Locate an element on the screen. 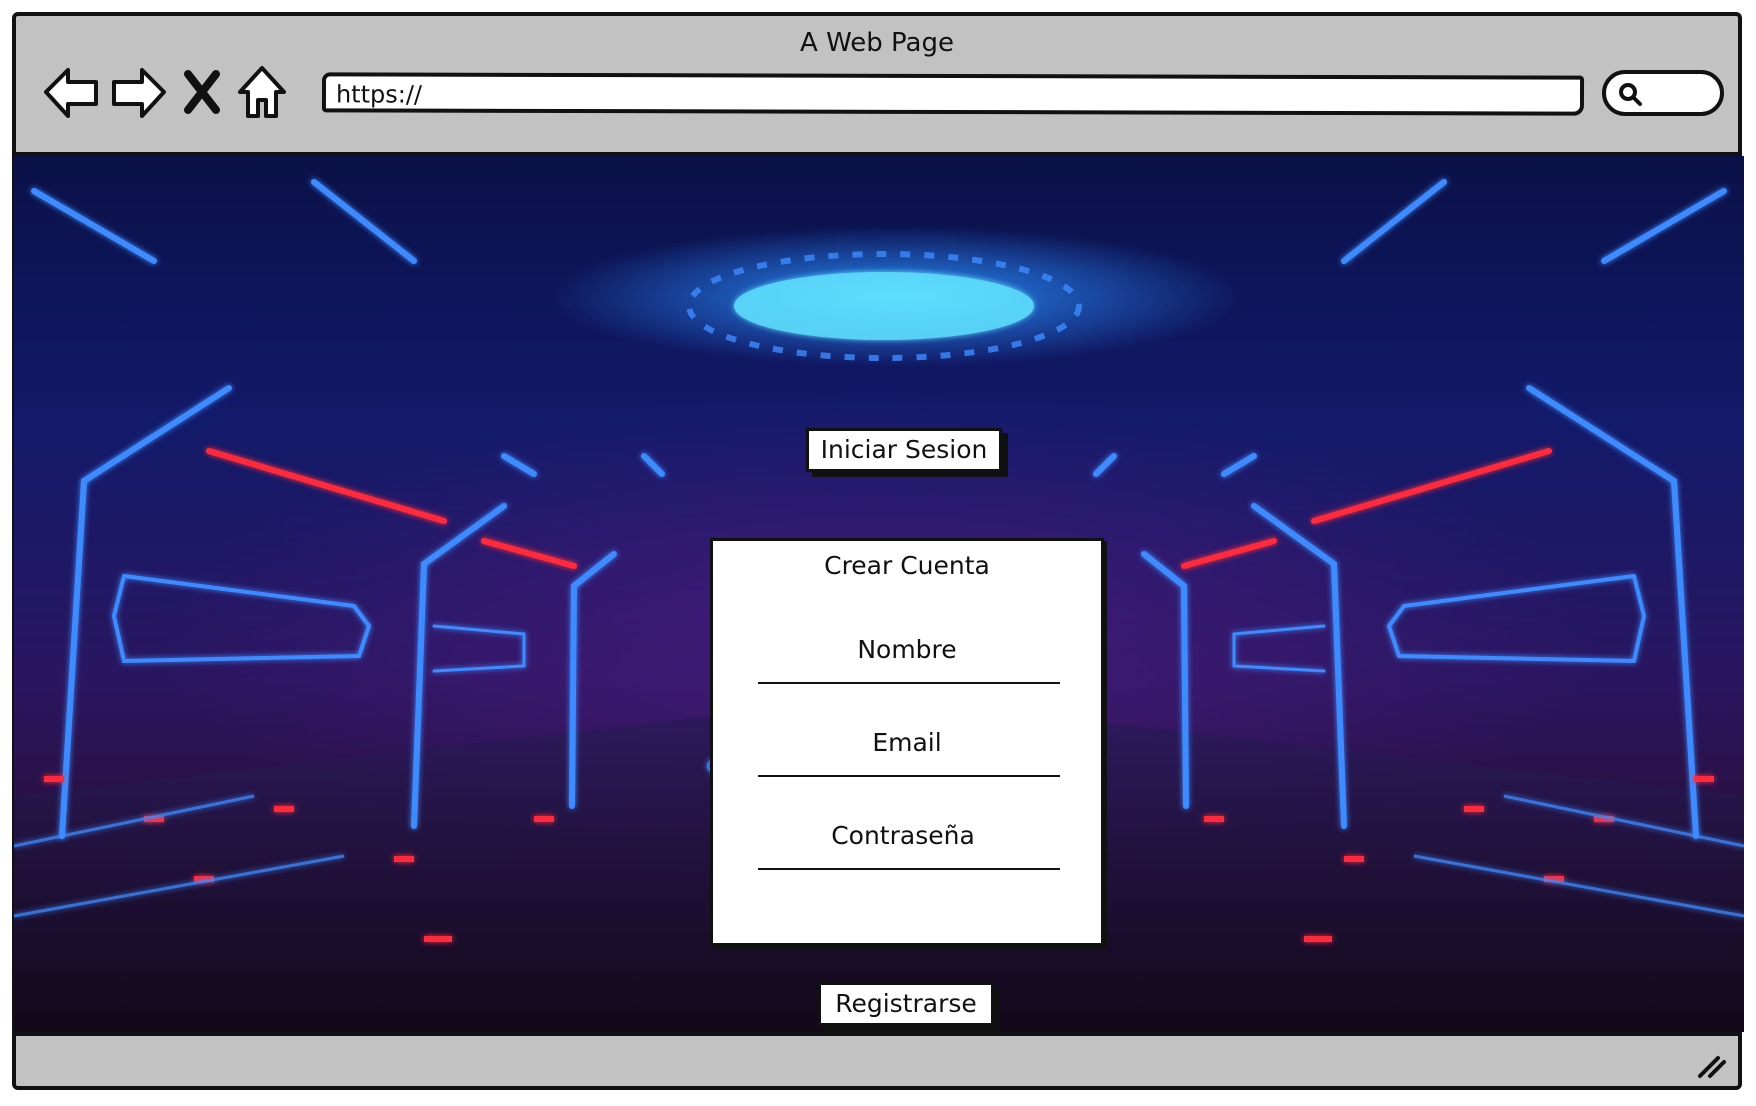 Image resolution: width=1756 pixels, height=1106 pixels. address-bar: https:// is located at coordinates (953, 94).